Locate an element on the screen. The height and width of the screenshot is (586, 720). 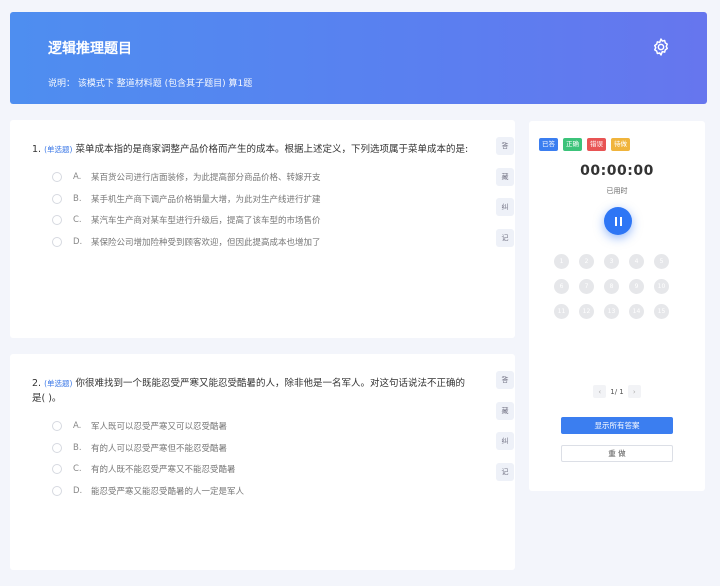
legend-correct: 正确 is located at coordinates (572, 144).